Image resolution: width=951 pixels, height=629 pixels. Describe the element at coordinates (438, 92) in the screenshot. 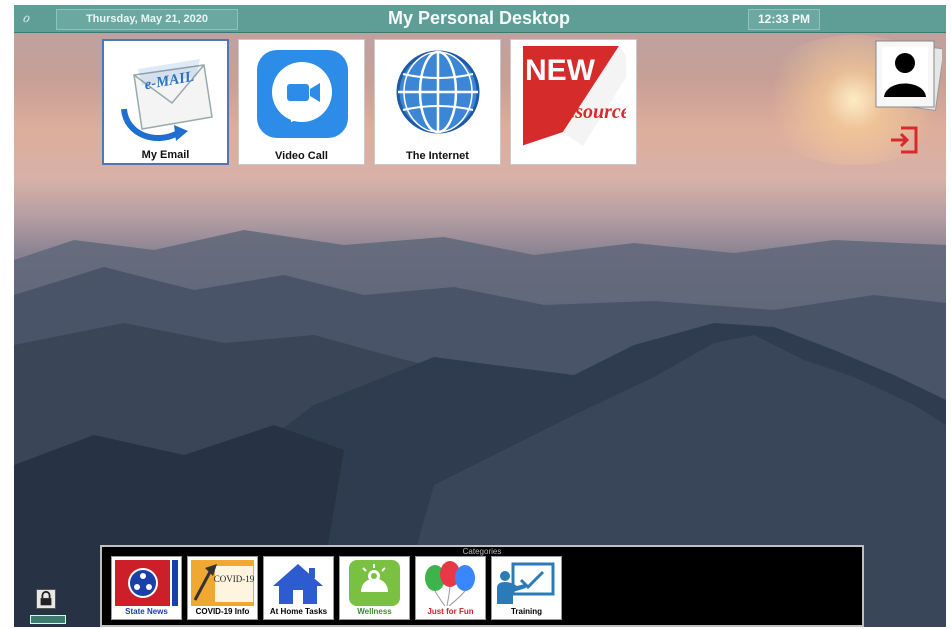

I see `globe-icon` at that location.